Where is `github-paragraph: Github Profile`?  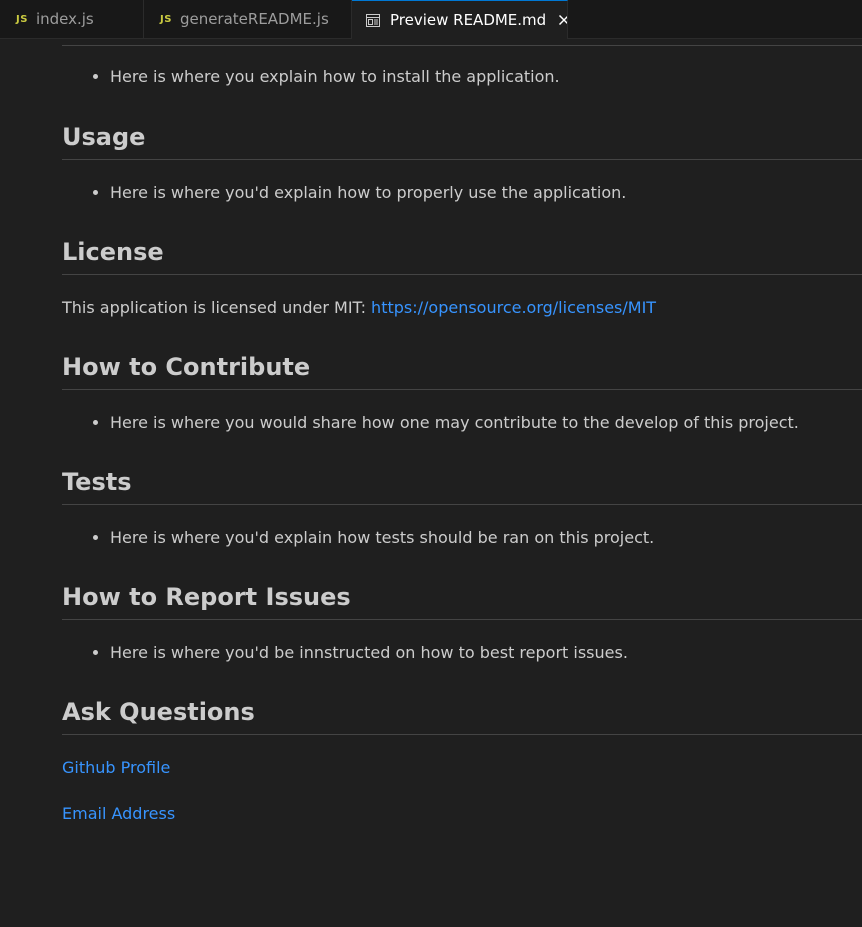 github-paragraph: Github Profile is located at coordinates (462, 768).